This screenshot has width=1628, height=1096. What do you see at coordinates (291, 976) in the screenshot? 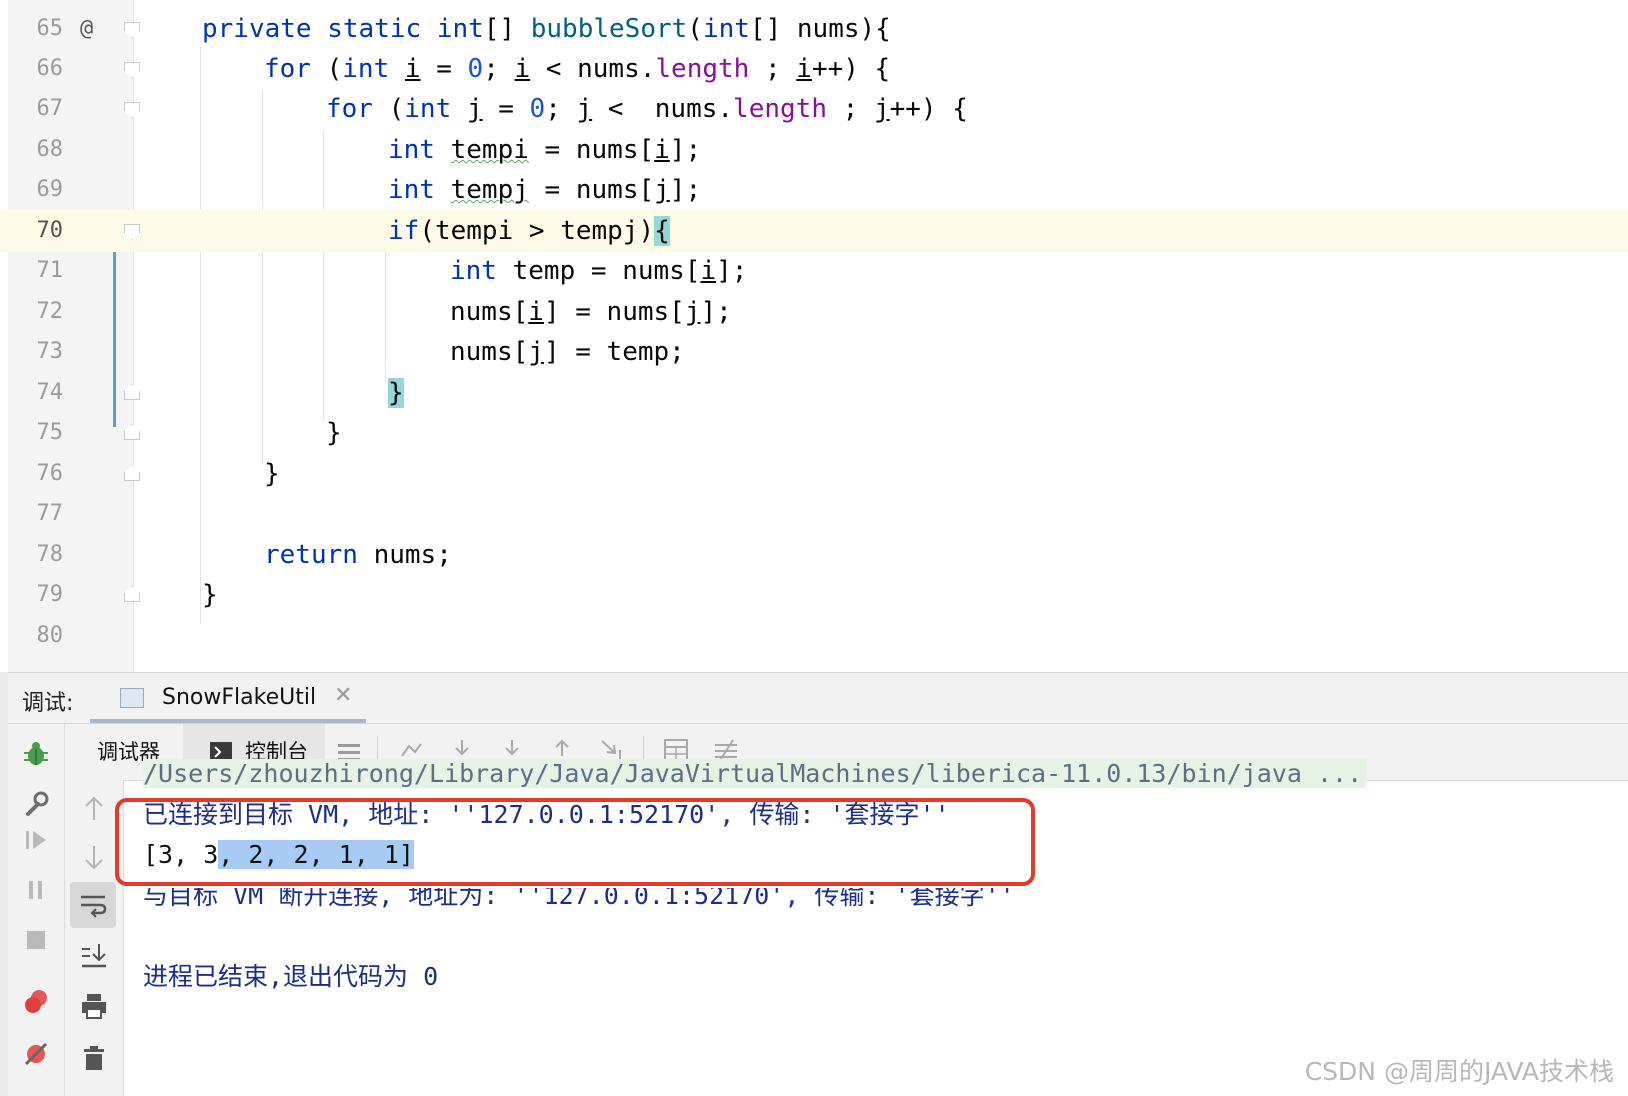
I see `console-exit-line: 进程已结束,退出代码为 0` at bounding box center [291, 976].